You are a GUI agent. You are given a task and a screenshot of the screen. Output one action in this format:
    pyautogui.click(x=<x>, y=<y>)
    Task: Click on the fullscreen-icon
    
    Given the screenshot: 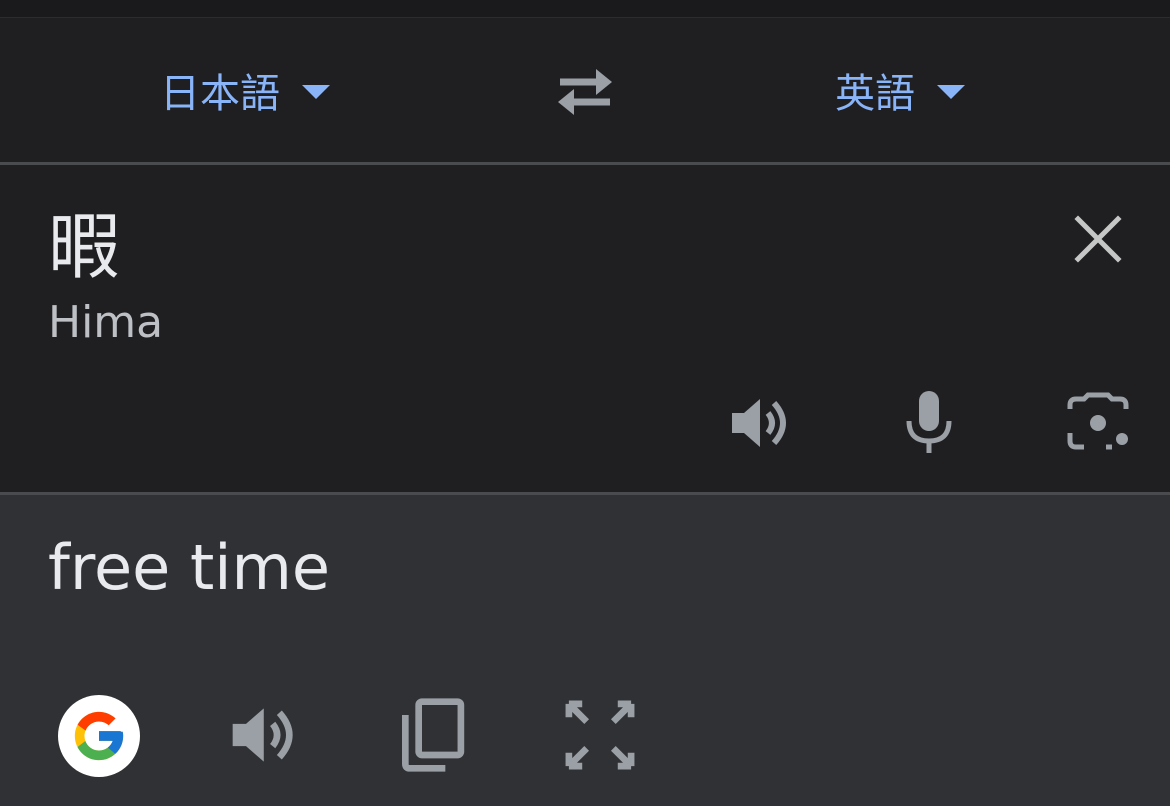 What is the action you would take?
    pyautogui.click(x=600, y=735)
    